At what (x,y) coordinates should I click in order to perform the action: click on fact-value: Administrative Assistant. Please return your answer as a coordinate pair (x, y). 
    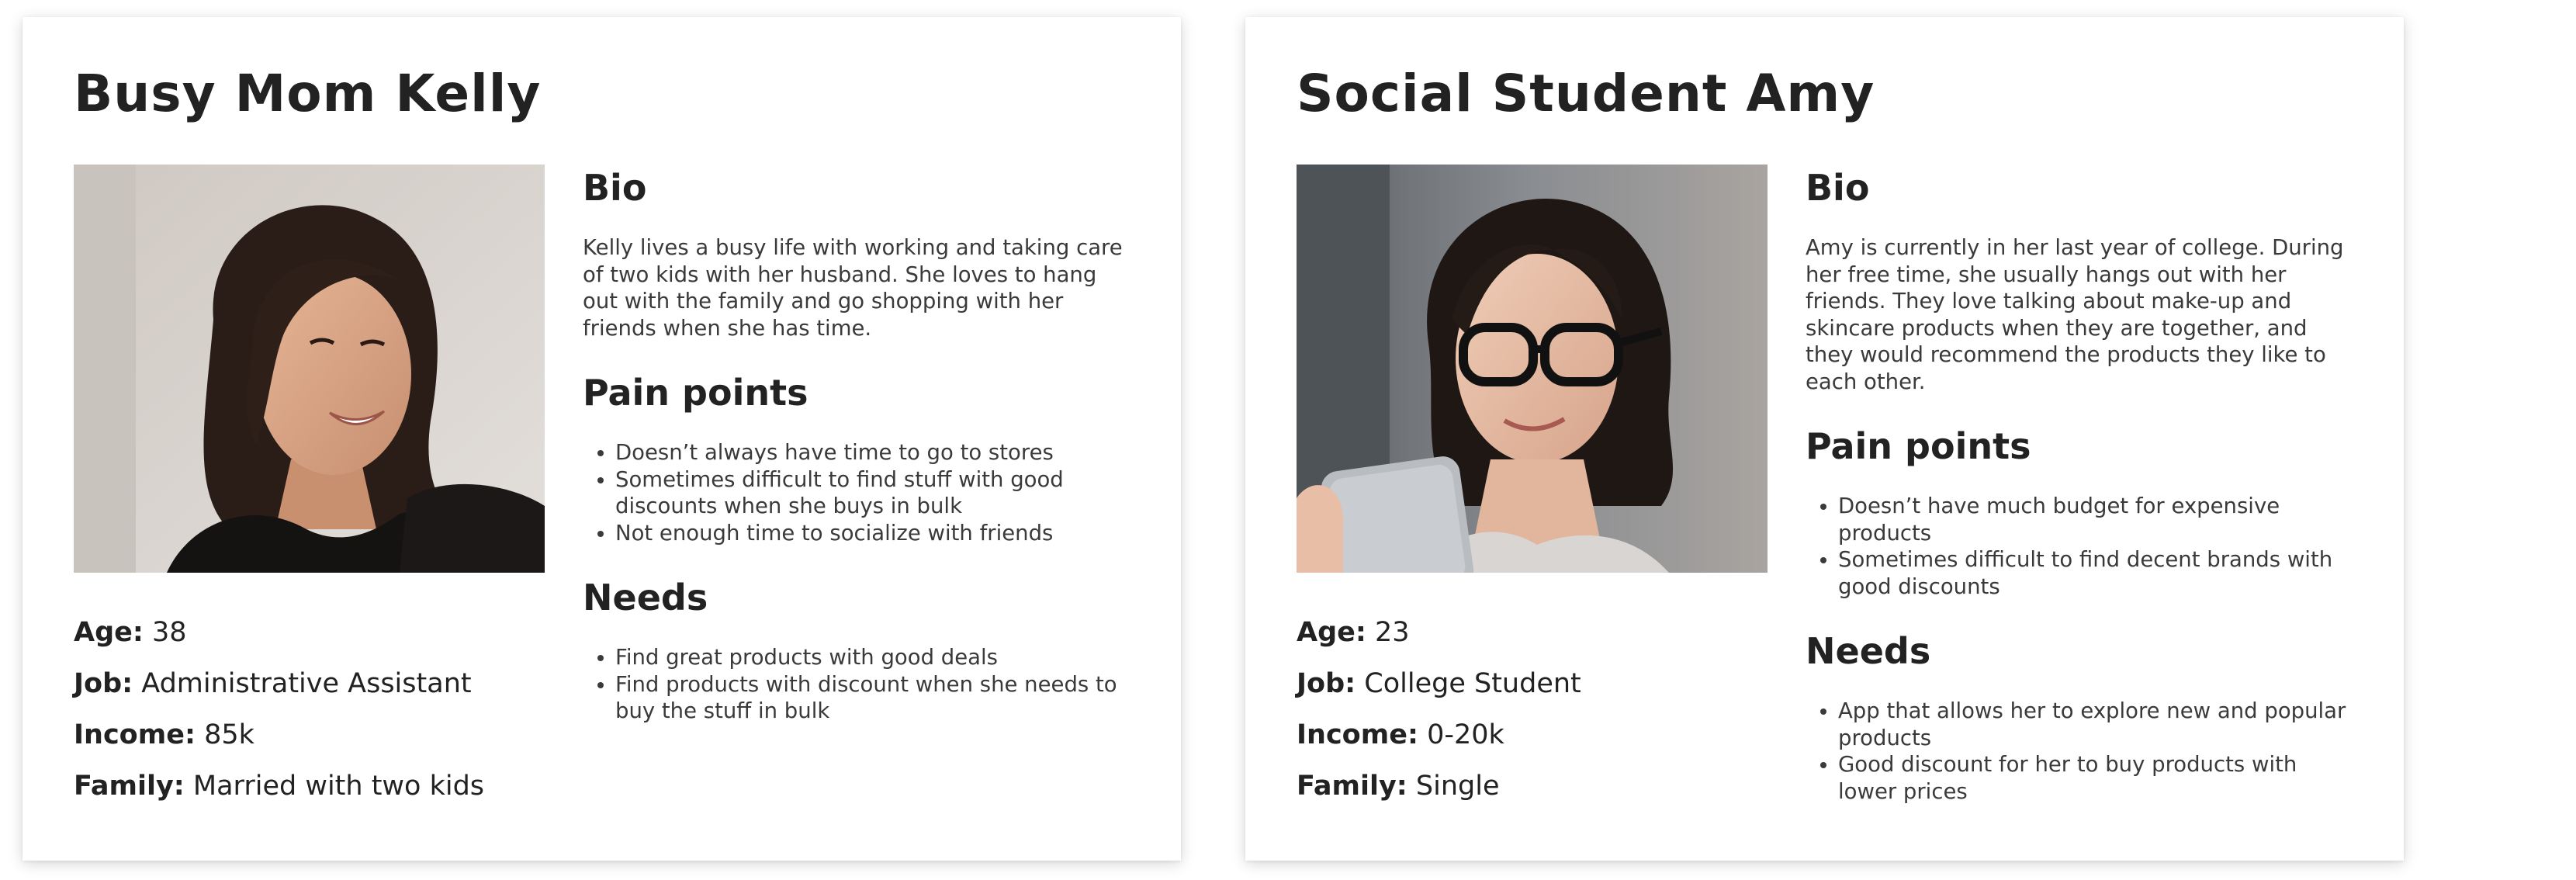
    Looking at the image, I should click on (306, 683).